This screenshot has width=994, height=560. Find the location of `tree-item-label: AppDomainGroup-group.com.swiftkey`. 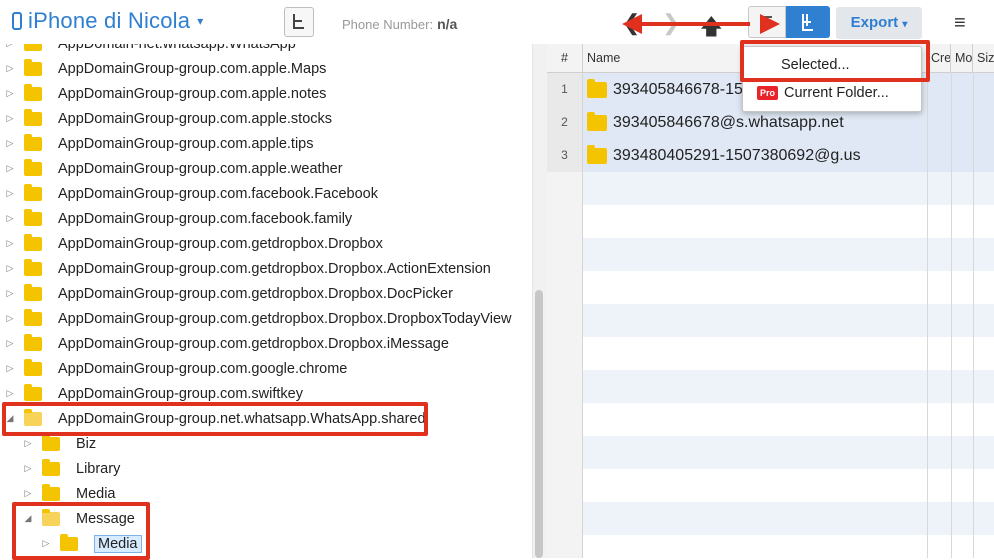

tree-item-label: AppDomainGroup-group.com.swiftkey is located at coordinates (180, 393).